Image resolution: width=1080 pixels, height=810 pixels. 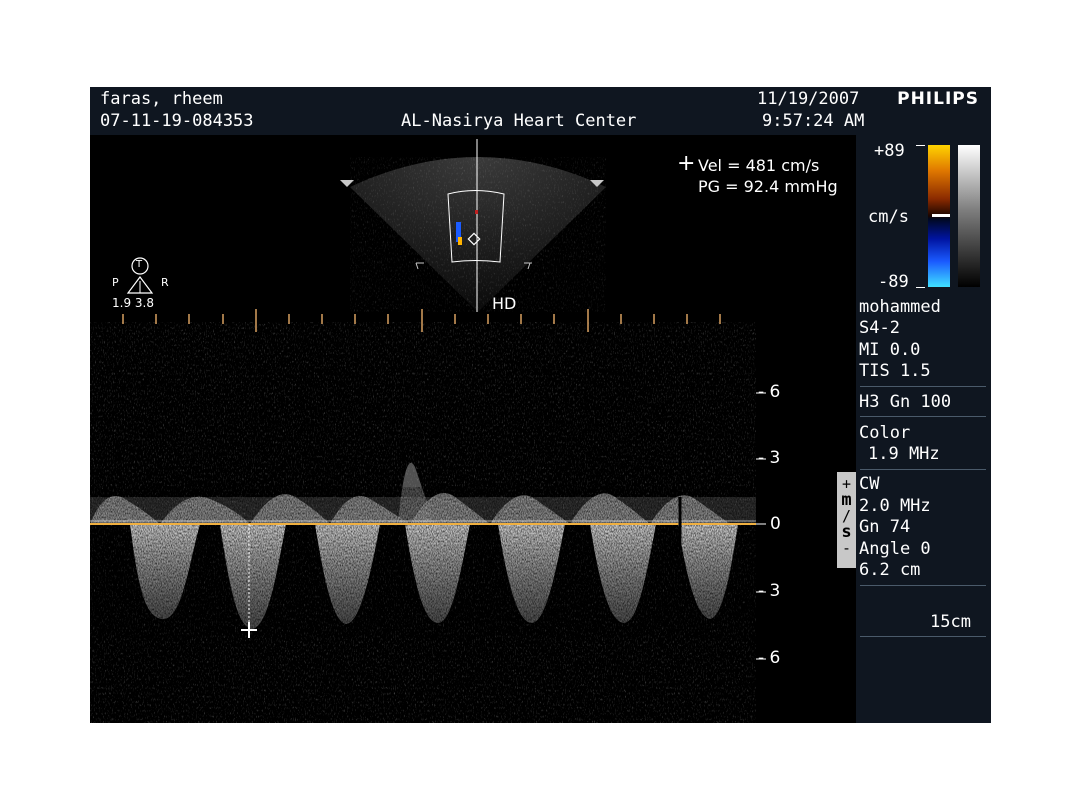 What do you see at coordinates (460, 241) in the screenshot?
I see `color-flow-yellow` at bounding box center [460, 241].